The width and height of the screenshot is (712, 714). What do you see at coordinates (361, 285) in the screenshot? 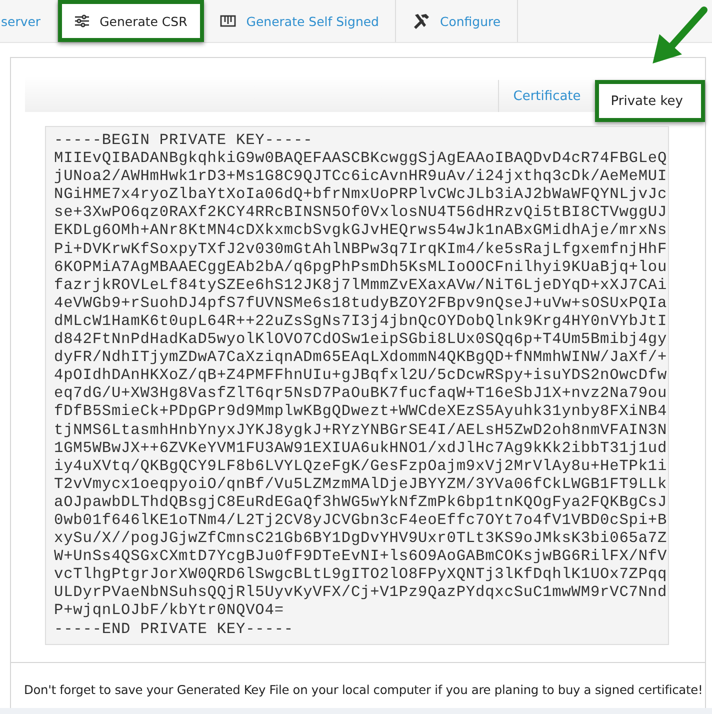
I see `key-line: fazrjkROVLeLf84tySZEe6hS12JK8j7lMmmZvEXaxAVw/NiT6LjeDYqD+xXJ7CAi` at bounding box center [361, 285].